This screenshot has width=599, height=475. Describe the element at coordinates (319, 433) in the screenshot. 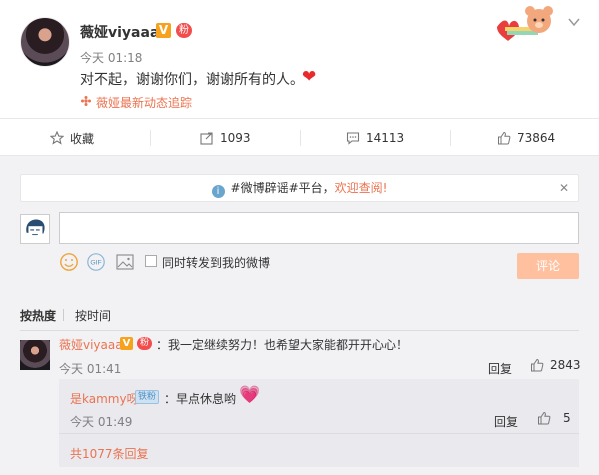

I see `subreply-divider` at that location.